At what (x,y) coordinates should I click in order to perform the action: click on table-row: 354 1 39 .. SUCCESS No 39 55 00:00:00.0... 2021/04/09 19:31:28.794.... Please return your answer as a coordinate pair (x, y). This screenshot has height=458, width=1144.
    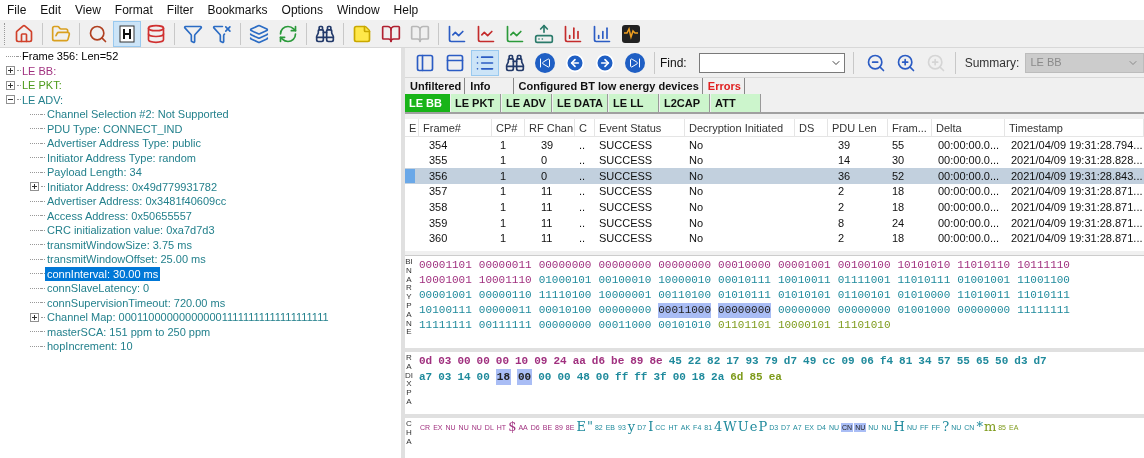
    Looking at the image, I should click on (774, 145).